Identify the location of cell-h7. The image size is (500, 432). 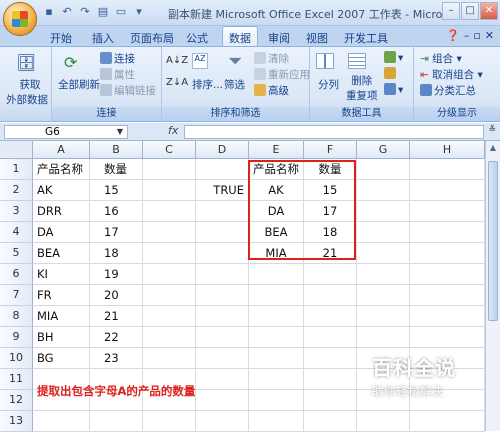
(447, 295).